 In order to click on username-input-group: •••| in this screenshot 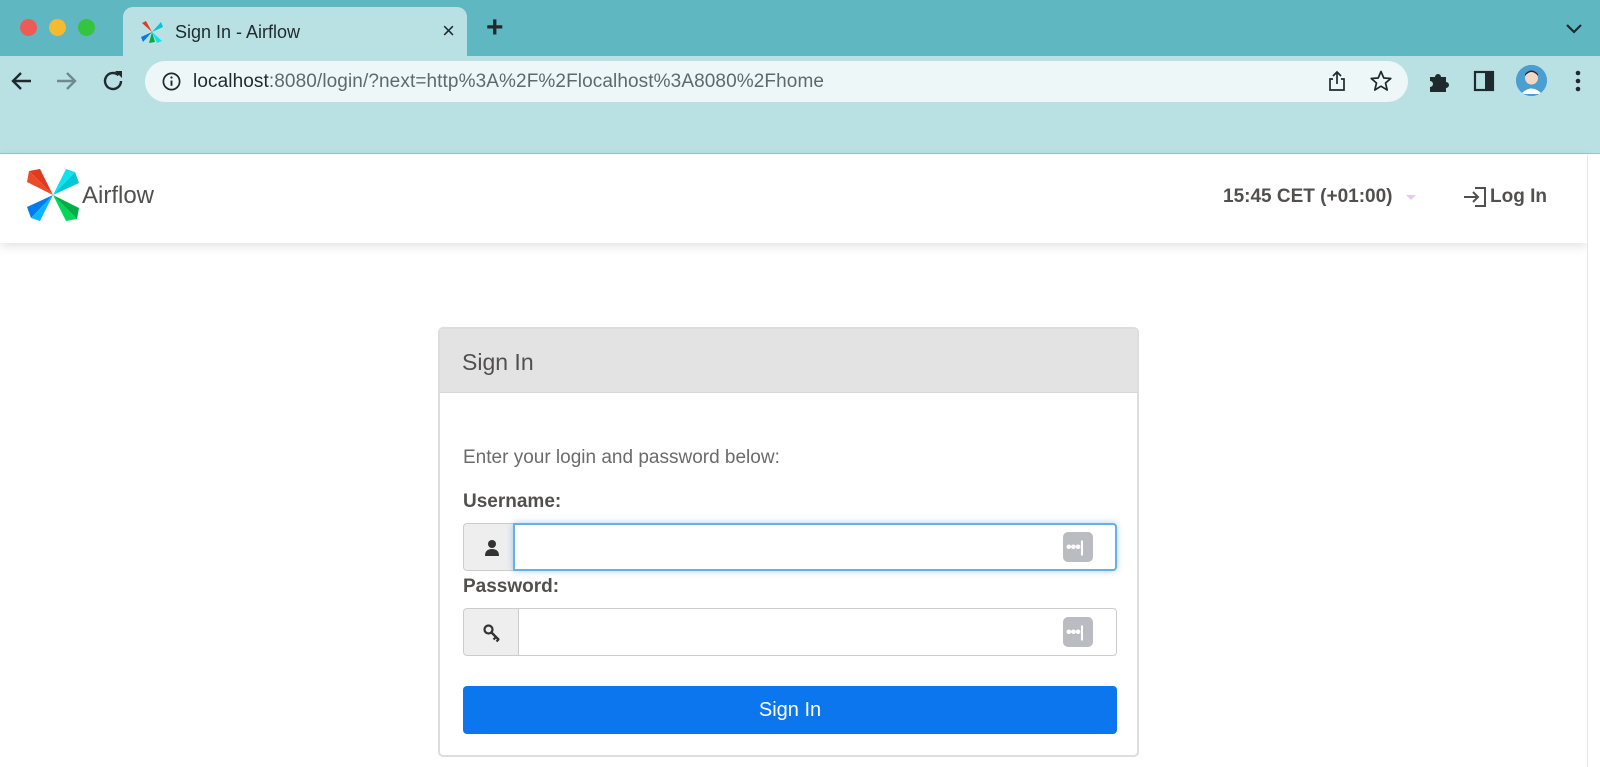, I will do `click(790, 547)`.